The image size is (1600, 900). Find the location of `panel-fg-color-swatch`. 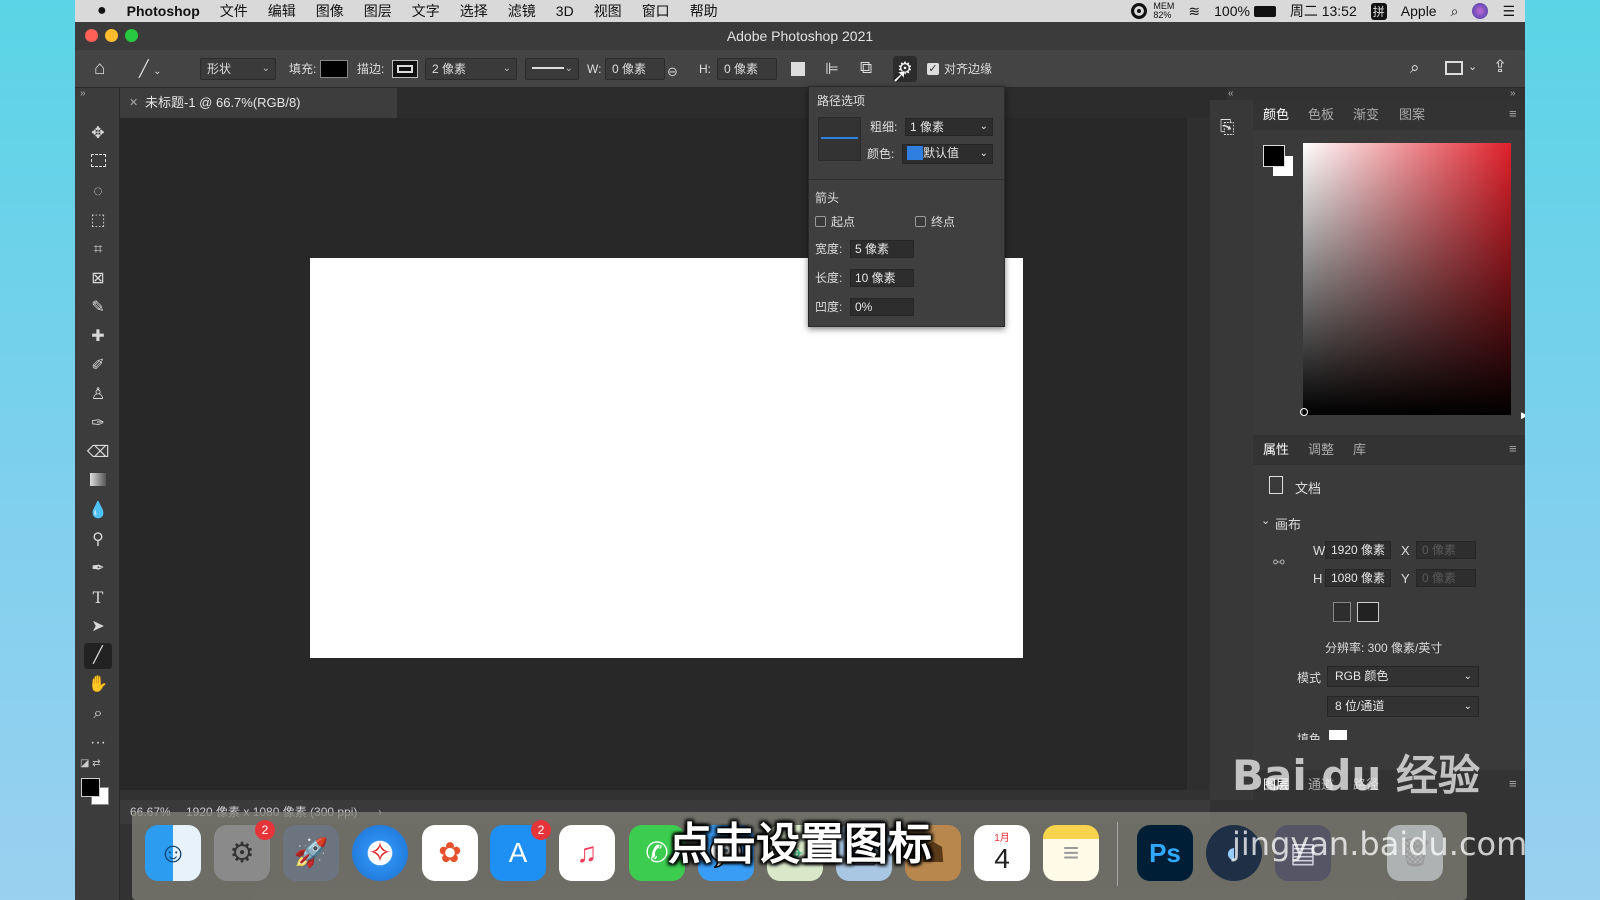

panel-fg-color-swatch is located at coordinates (1274, 156).